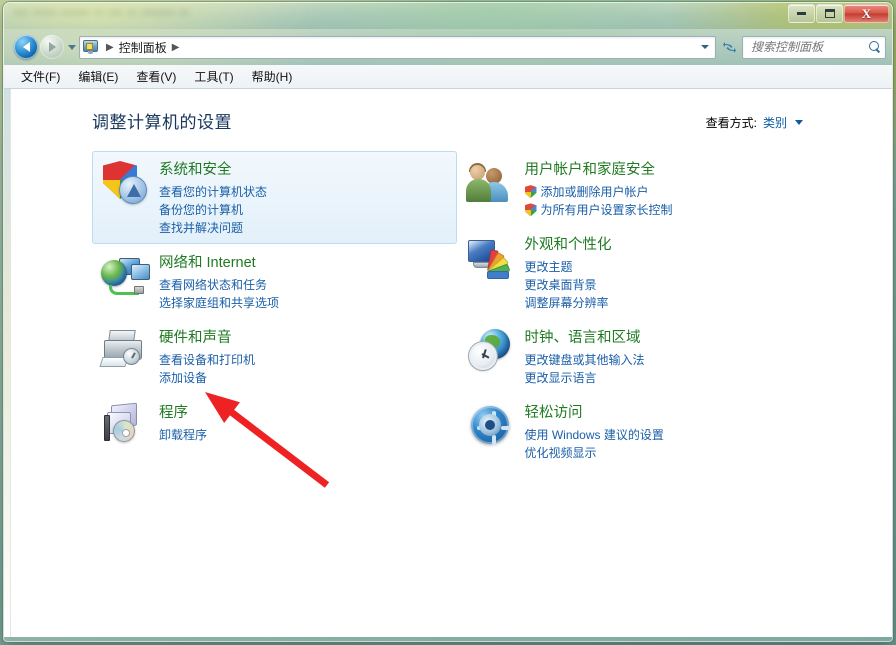 The height and width of the screenshot is (645, 896). I want to click on menu-view: 查看(V), so click(156, 76).